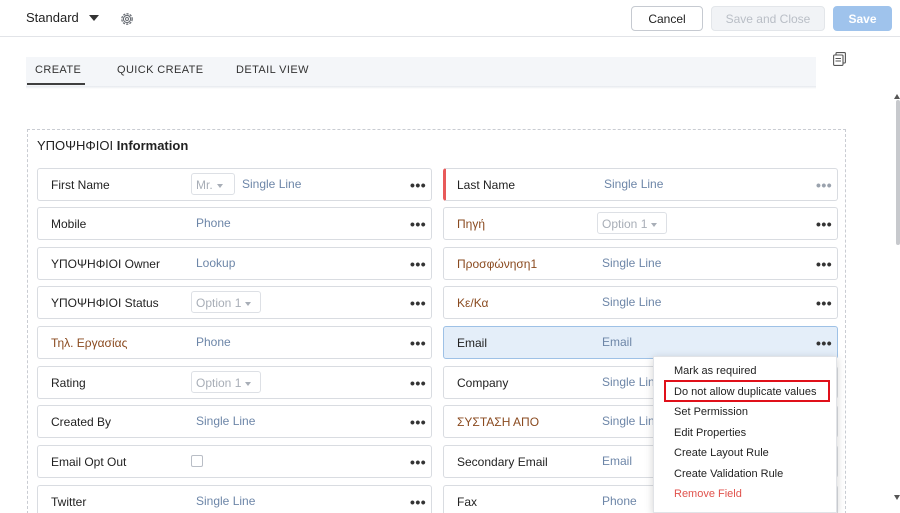 This screenshot has width=900, height=513. I want to click on field-rating: Rating Option 1 •••, so click(234, 382).